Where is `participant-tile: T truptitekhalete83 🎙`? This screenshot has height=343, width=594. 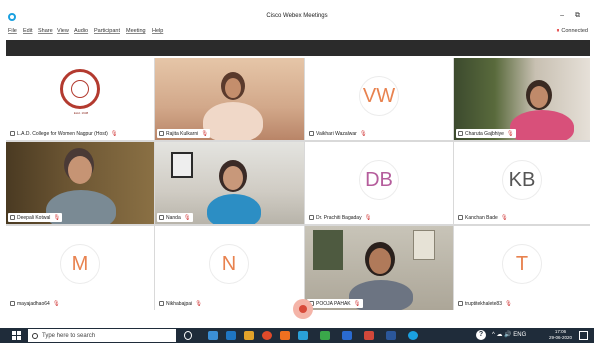 participant-tile: T truptitekhalete83 🎙 is located at coordinates (522, 268).